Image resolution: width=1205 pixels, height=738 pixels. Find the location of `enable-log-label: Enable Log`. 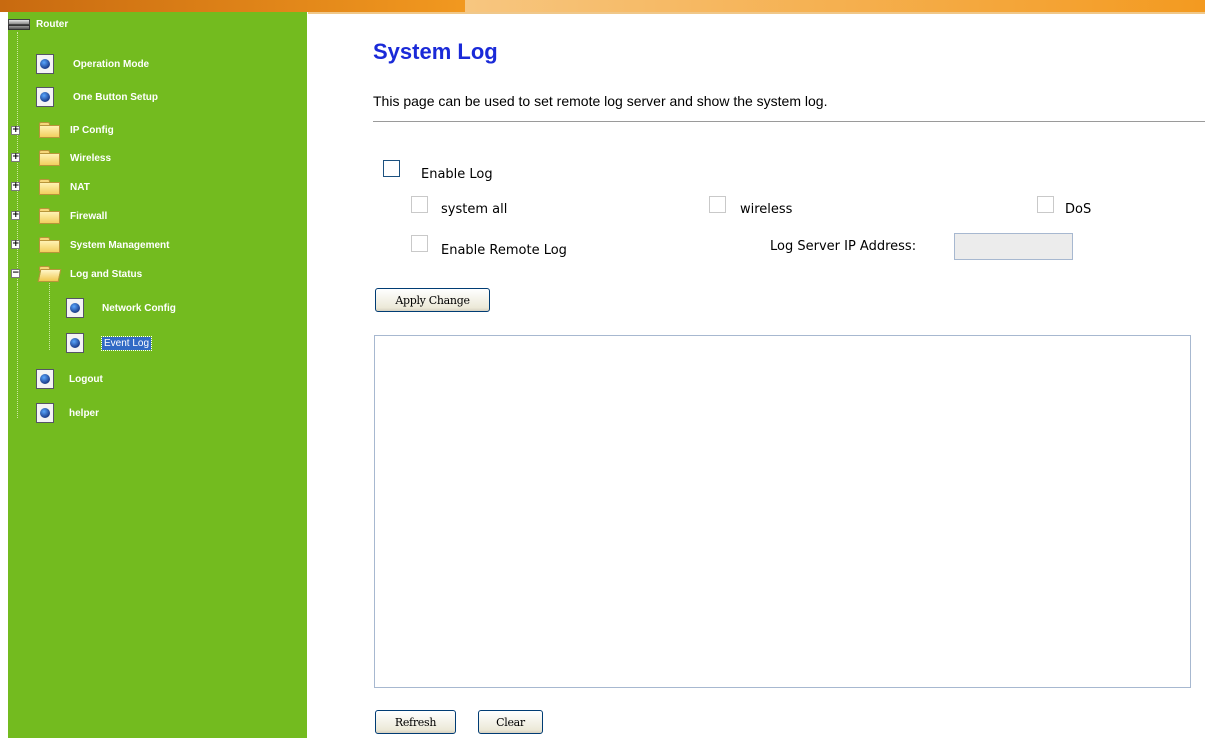

enable-log-label: Enable Log is located at coordinates (457, 174).